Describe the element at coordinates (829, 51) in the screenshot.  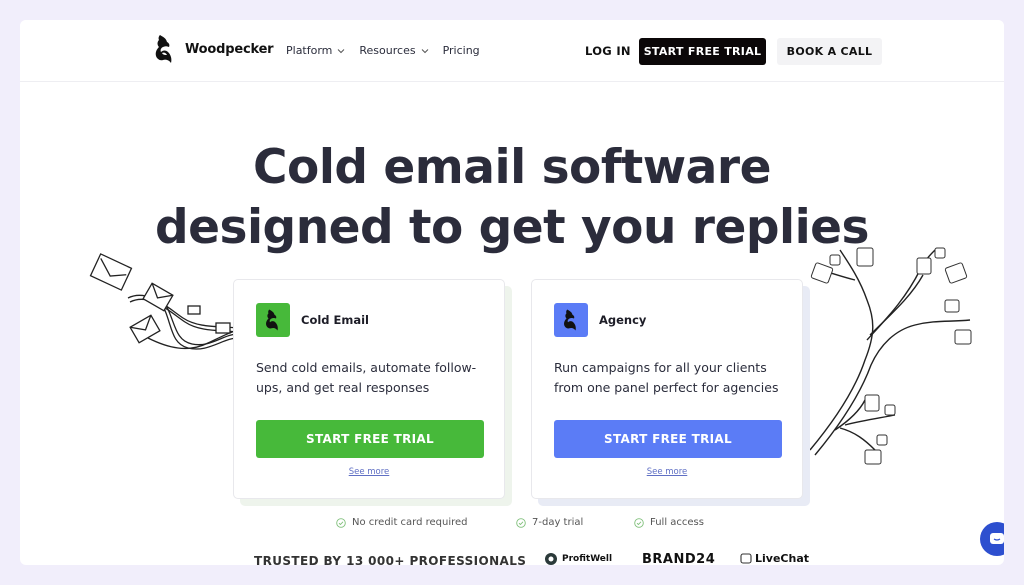
I see `book-call-button: BOOK A CALL` at that location.